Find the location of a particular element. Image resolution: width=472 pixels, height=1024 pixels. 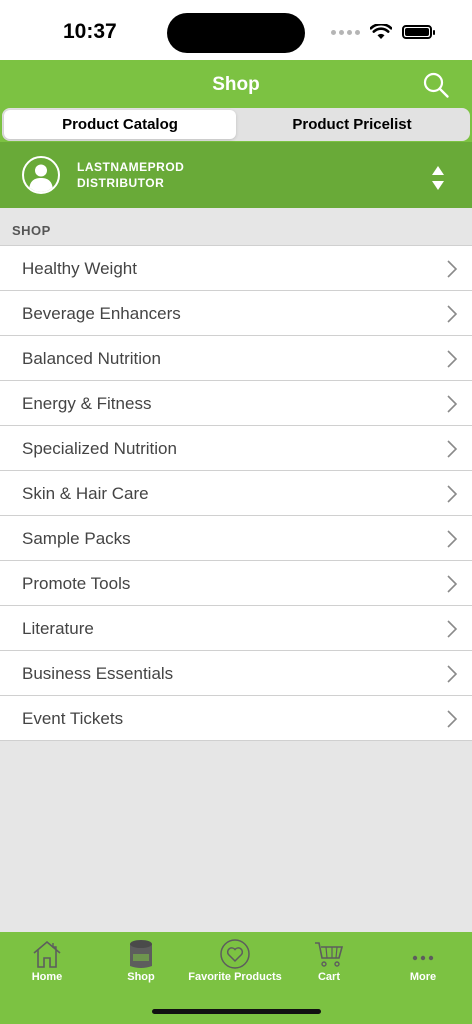

tab-home: Home is located at coordinates (47, 962).